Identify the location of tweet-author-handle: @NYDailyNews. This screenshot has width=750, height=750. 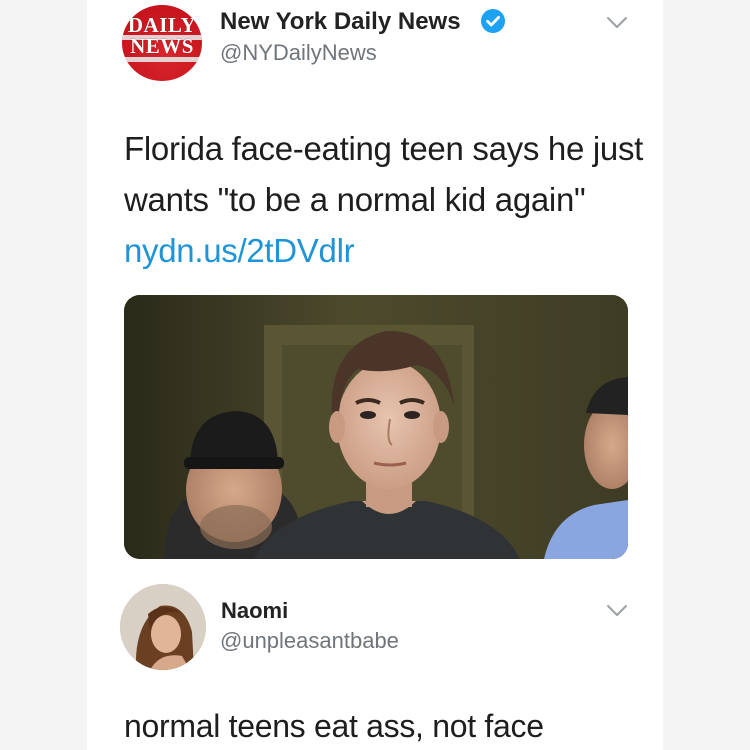
(298, 53).